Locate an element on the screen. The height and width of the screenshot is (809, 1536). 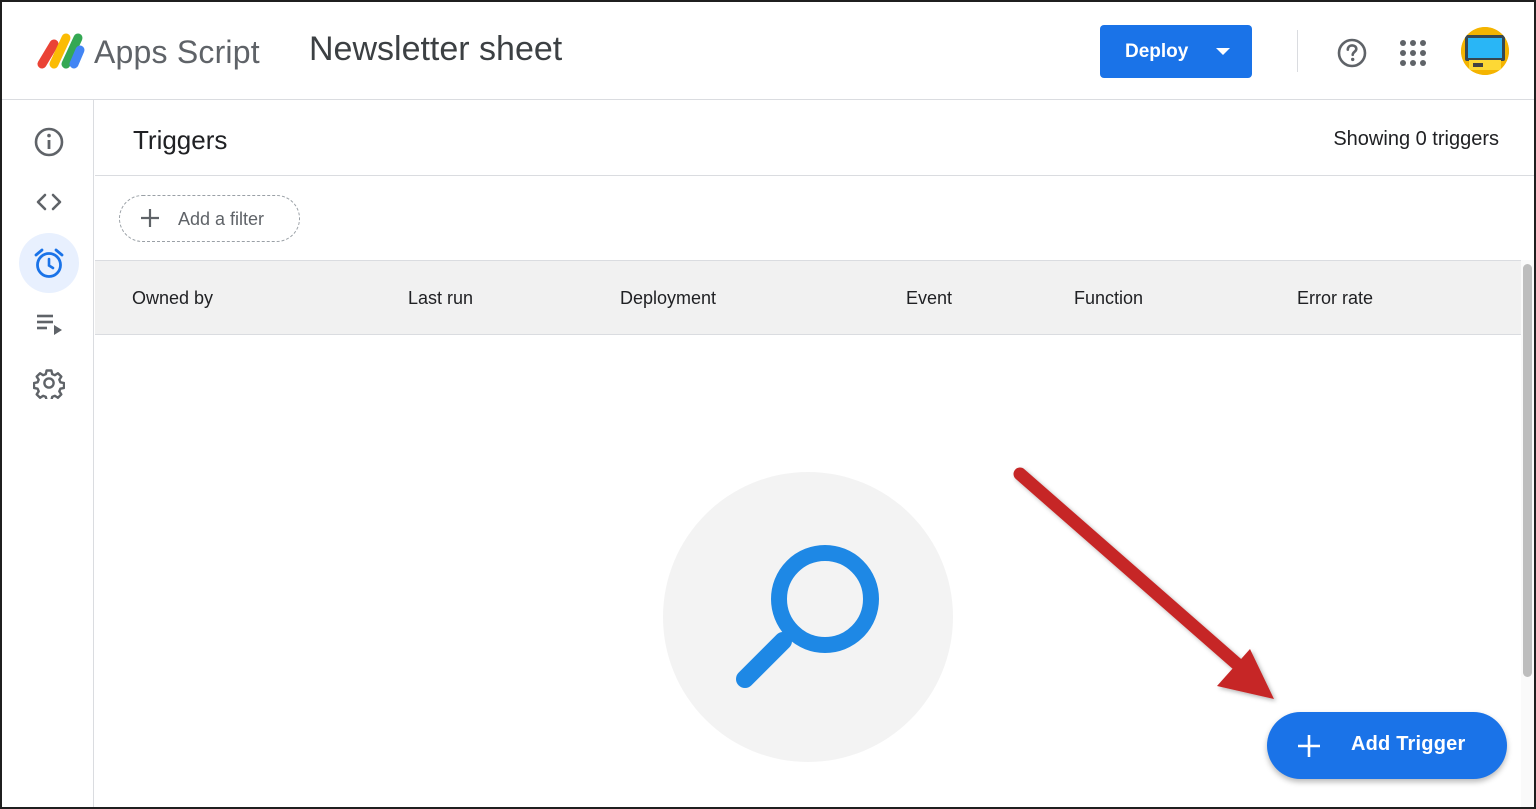
column-header-event: Event is located at coordinates (929, 298).